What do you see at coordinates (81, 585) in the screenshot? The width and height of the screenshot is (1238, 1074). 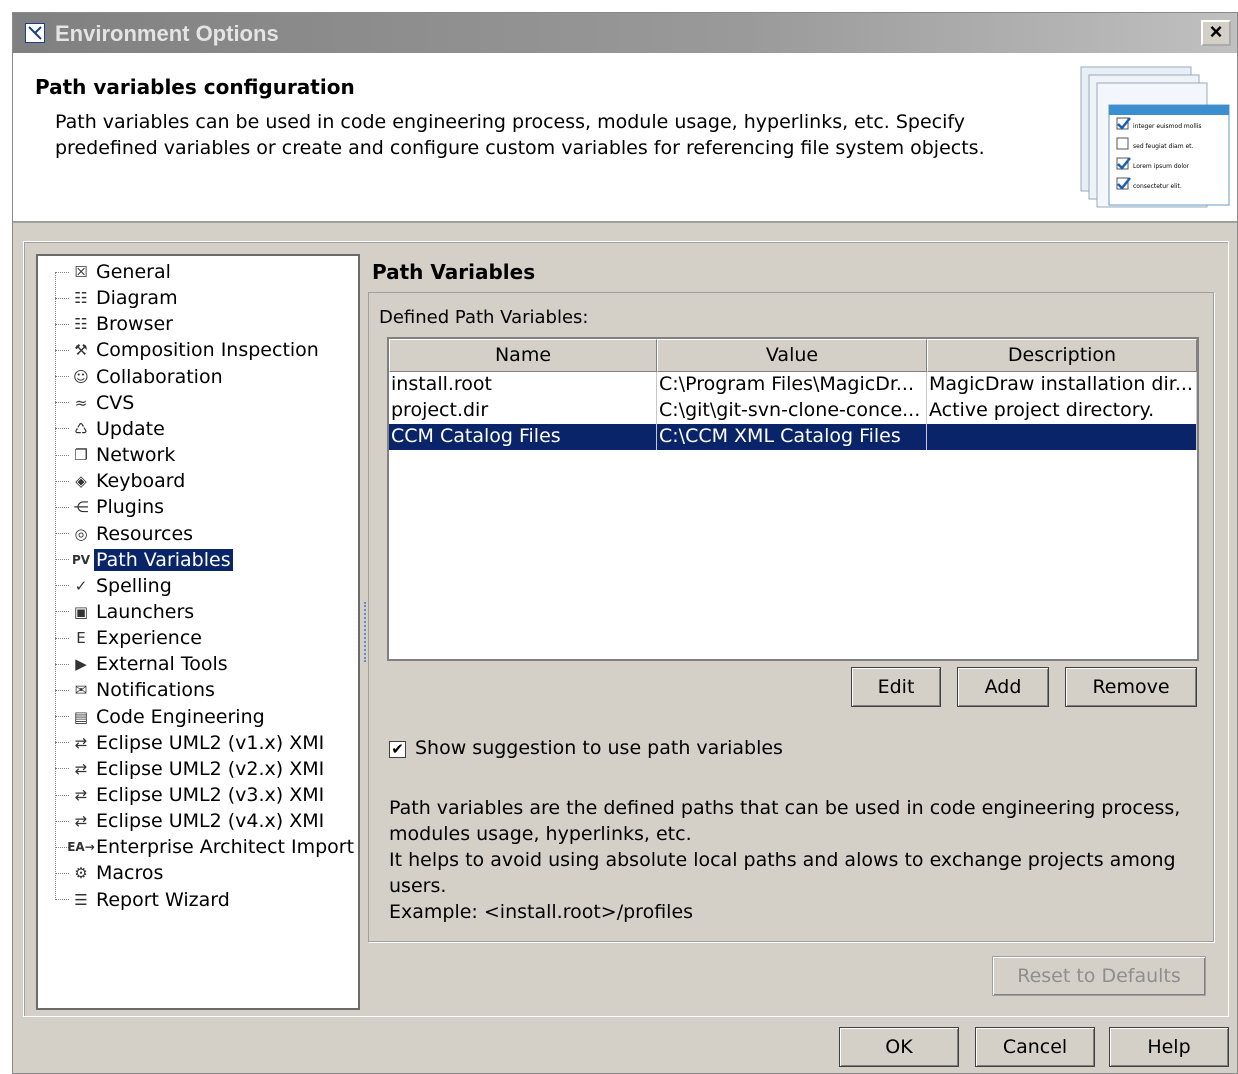 I see `spelling-icon: ✓` at bounding box center [81, 585].